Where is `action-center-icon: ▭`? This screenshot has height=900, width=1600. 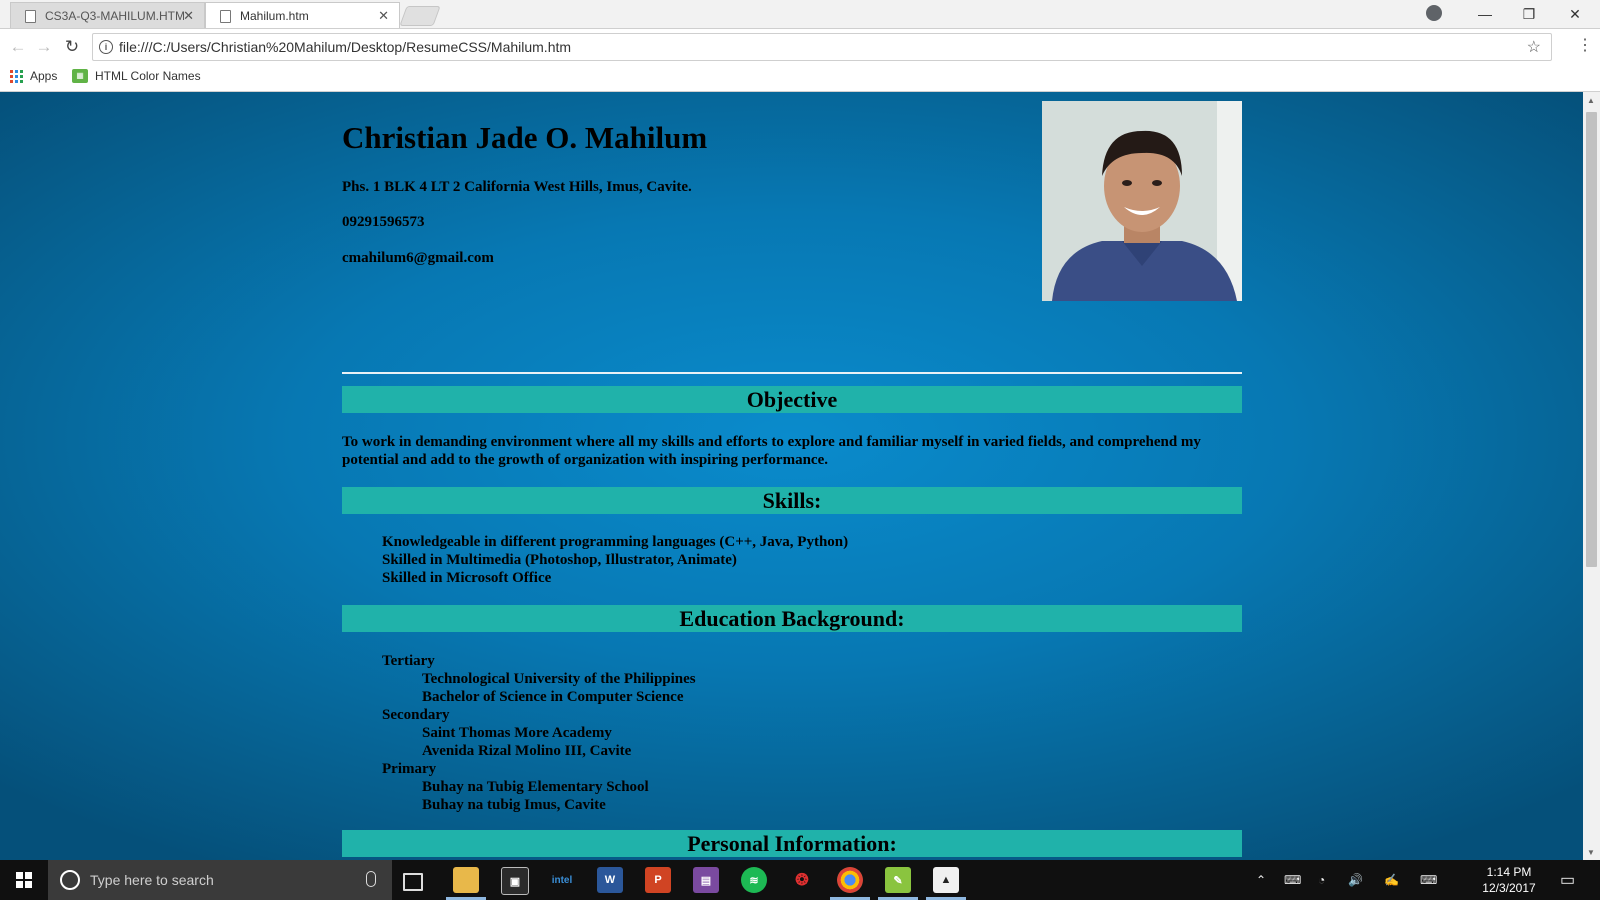
action-center-icon: ▭ is located at coordinates (1567, 880).